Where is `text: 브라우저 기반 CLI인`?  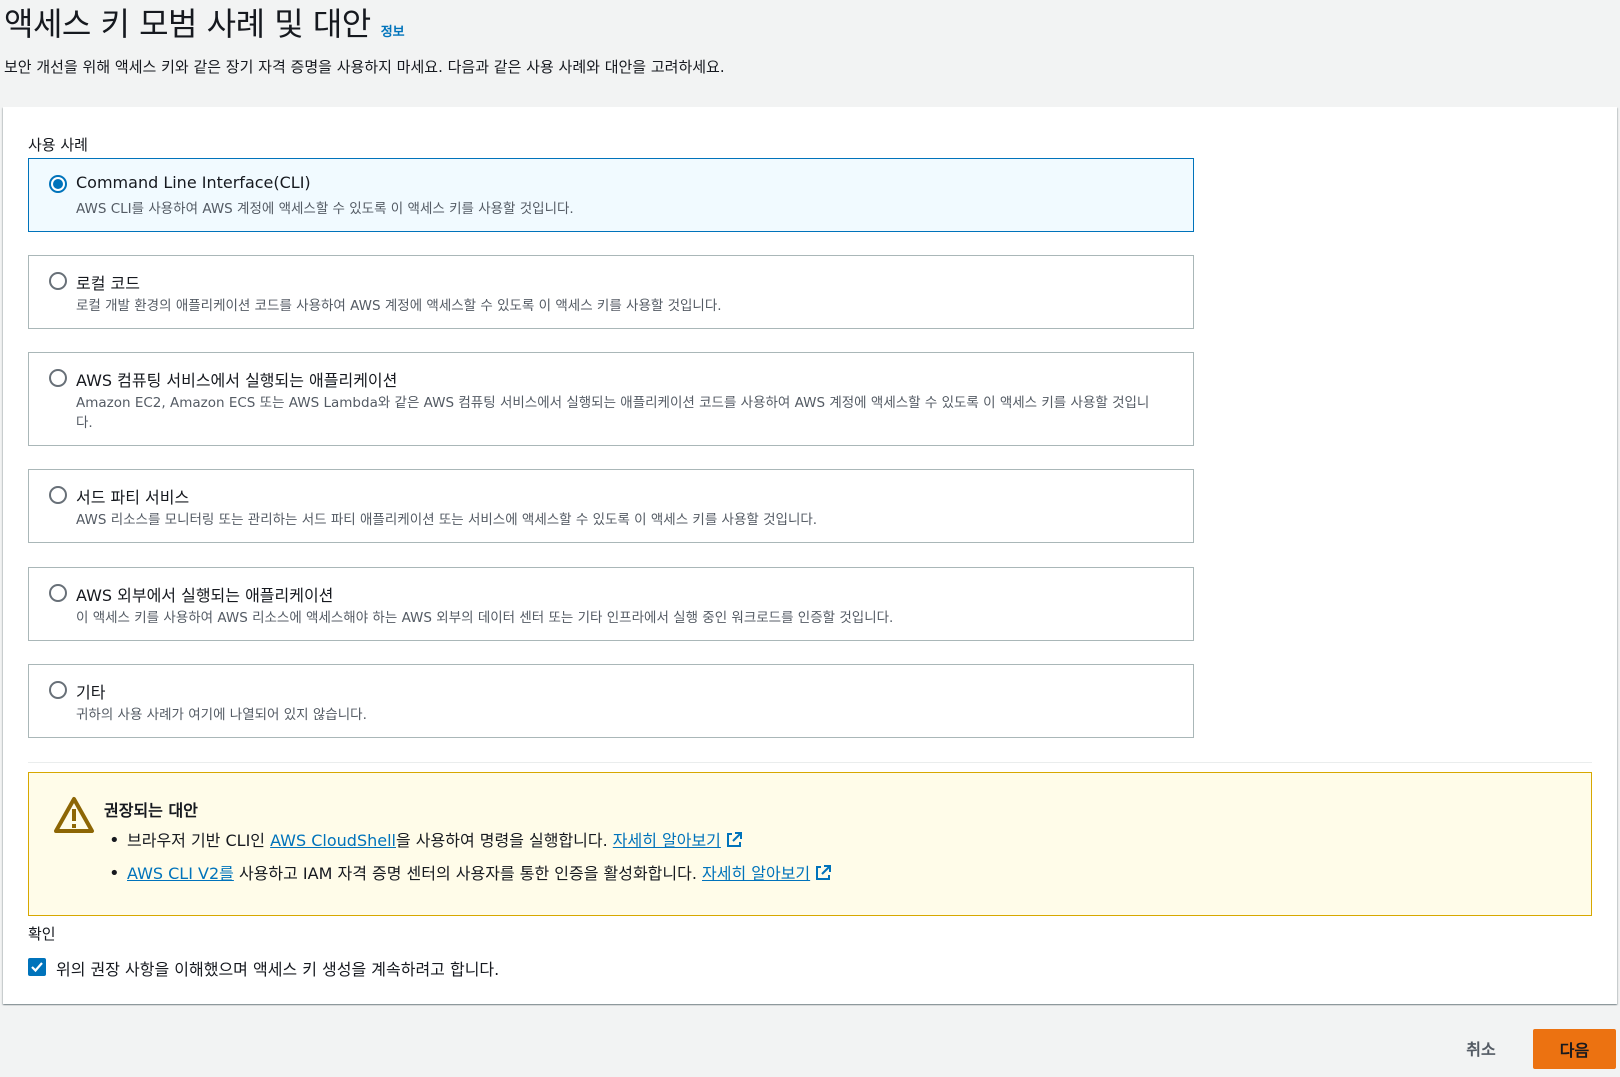
text: 브라우저 기반 CLI인 is located at coordinates (199, 840).